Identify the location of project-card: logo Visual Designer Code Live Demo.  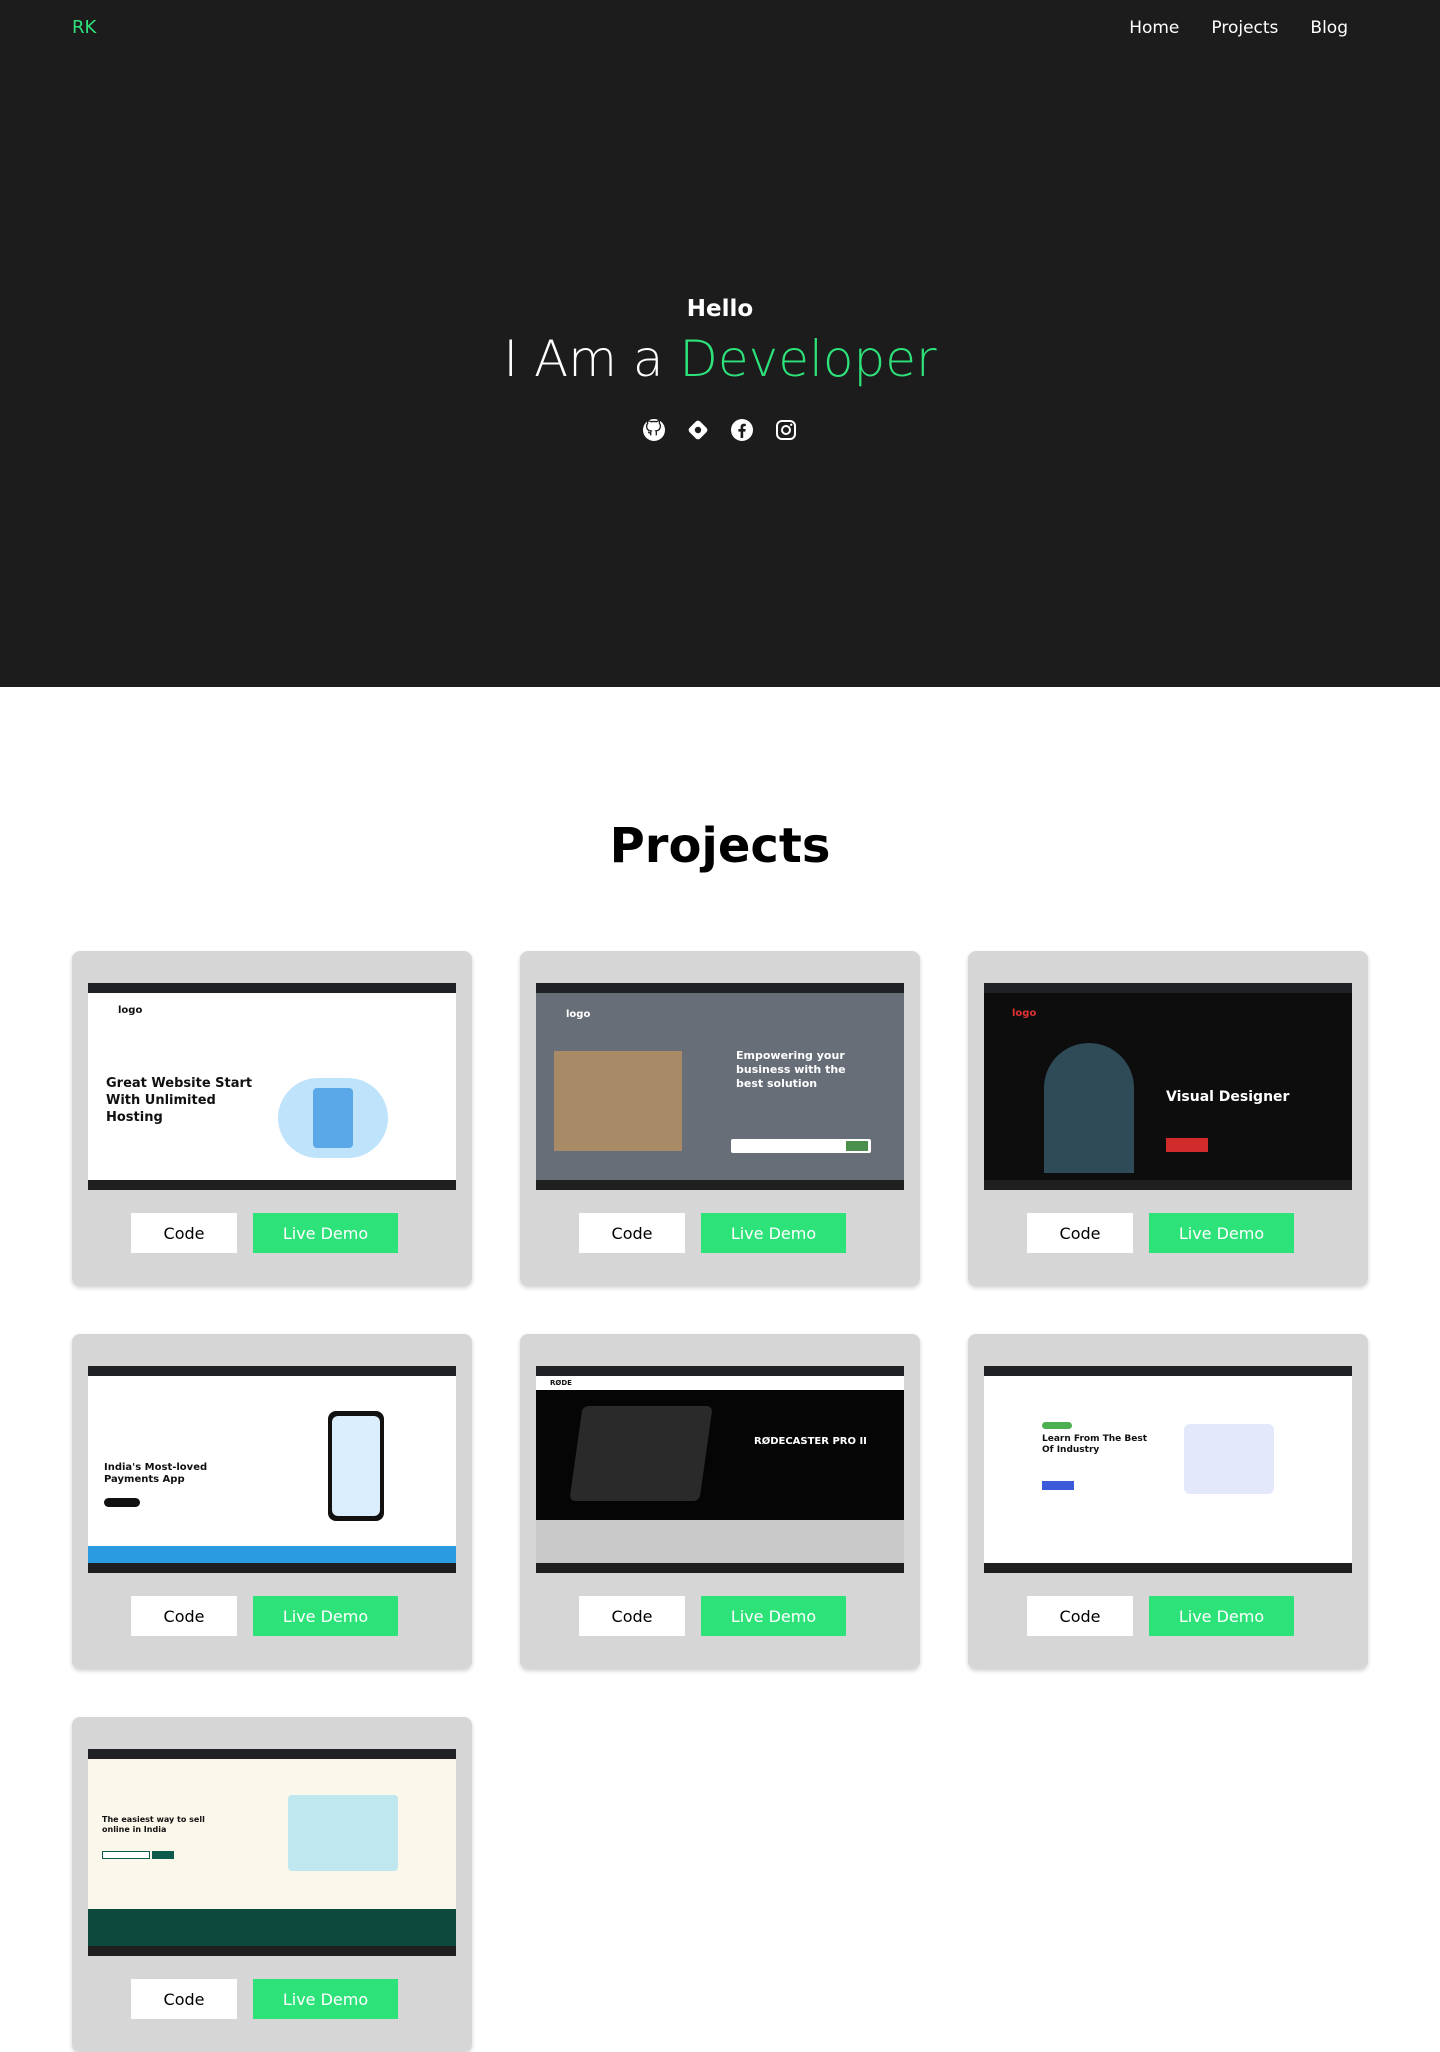
(1168, 1118).